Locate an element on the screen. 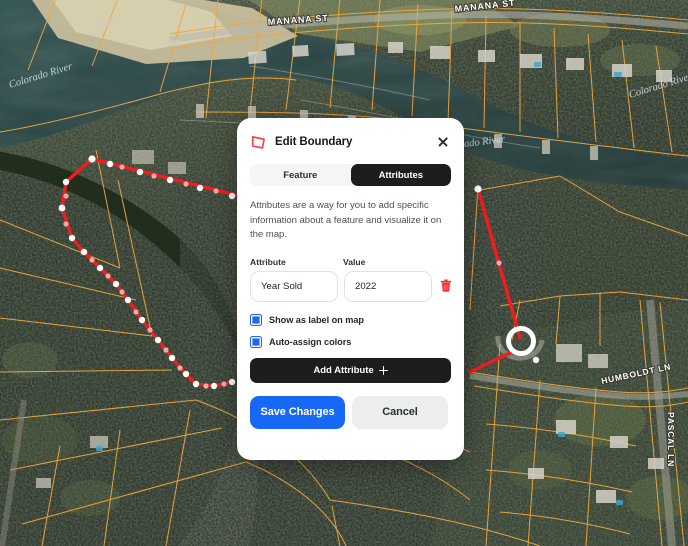 The height and width of the screenshot is (546, 688). trash-icon is located at coordinates (446, 286).